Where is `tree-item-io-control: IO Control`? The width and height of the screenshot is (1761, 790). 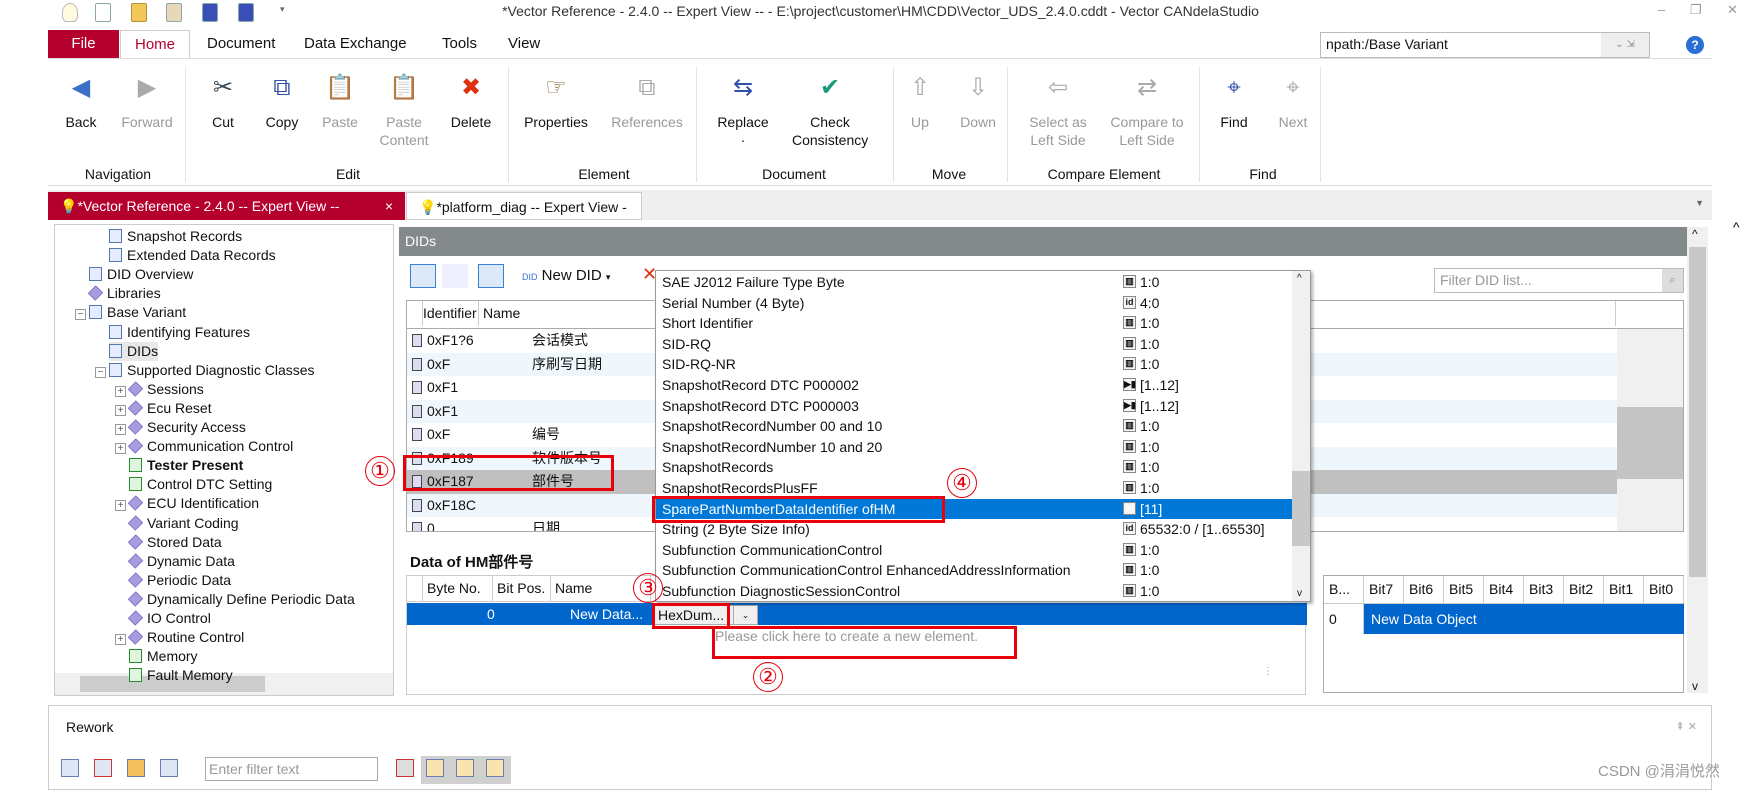
tree-item-io-control: IO Control is located at coordinates (169, 618).